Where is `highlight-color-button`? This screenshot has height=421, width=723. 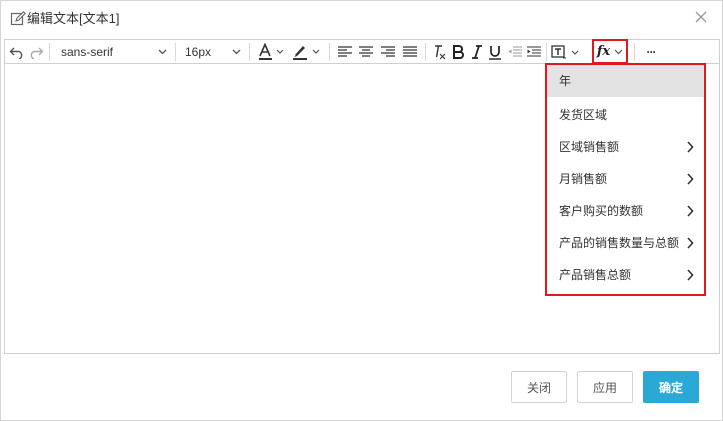 highlight-color-button is located at coordinates (307, 52).